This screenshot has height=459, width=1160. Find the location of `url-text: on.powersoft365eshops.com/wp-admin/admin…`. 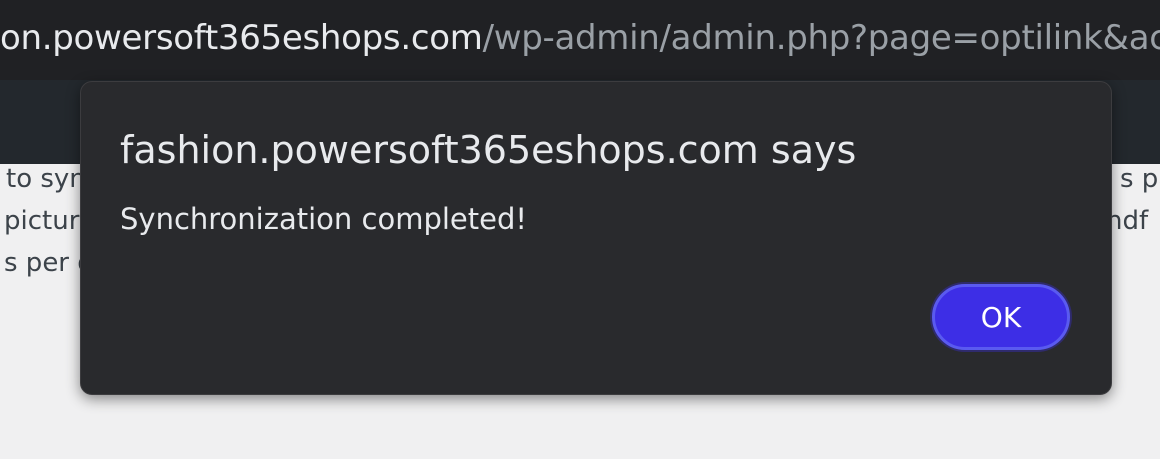

url-text: on.powersoft365eshops.com/wp-admin/admin… is located at coordinates (580, 38).